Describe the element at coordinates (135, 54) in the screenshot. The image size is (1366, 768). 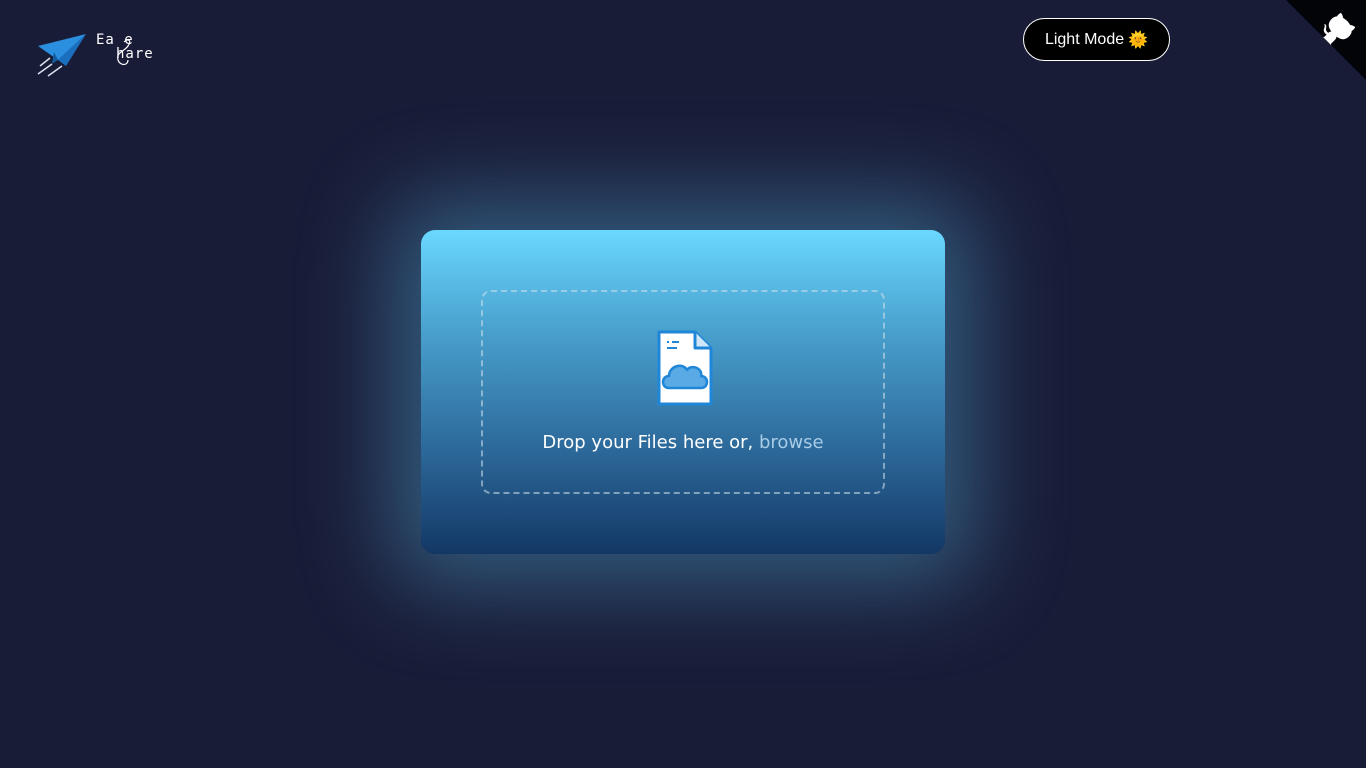
I see `logo-text-bottom: hare` at that location.